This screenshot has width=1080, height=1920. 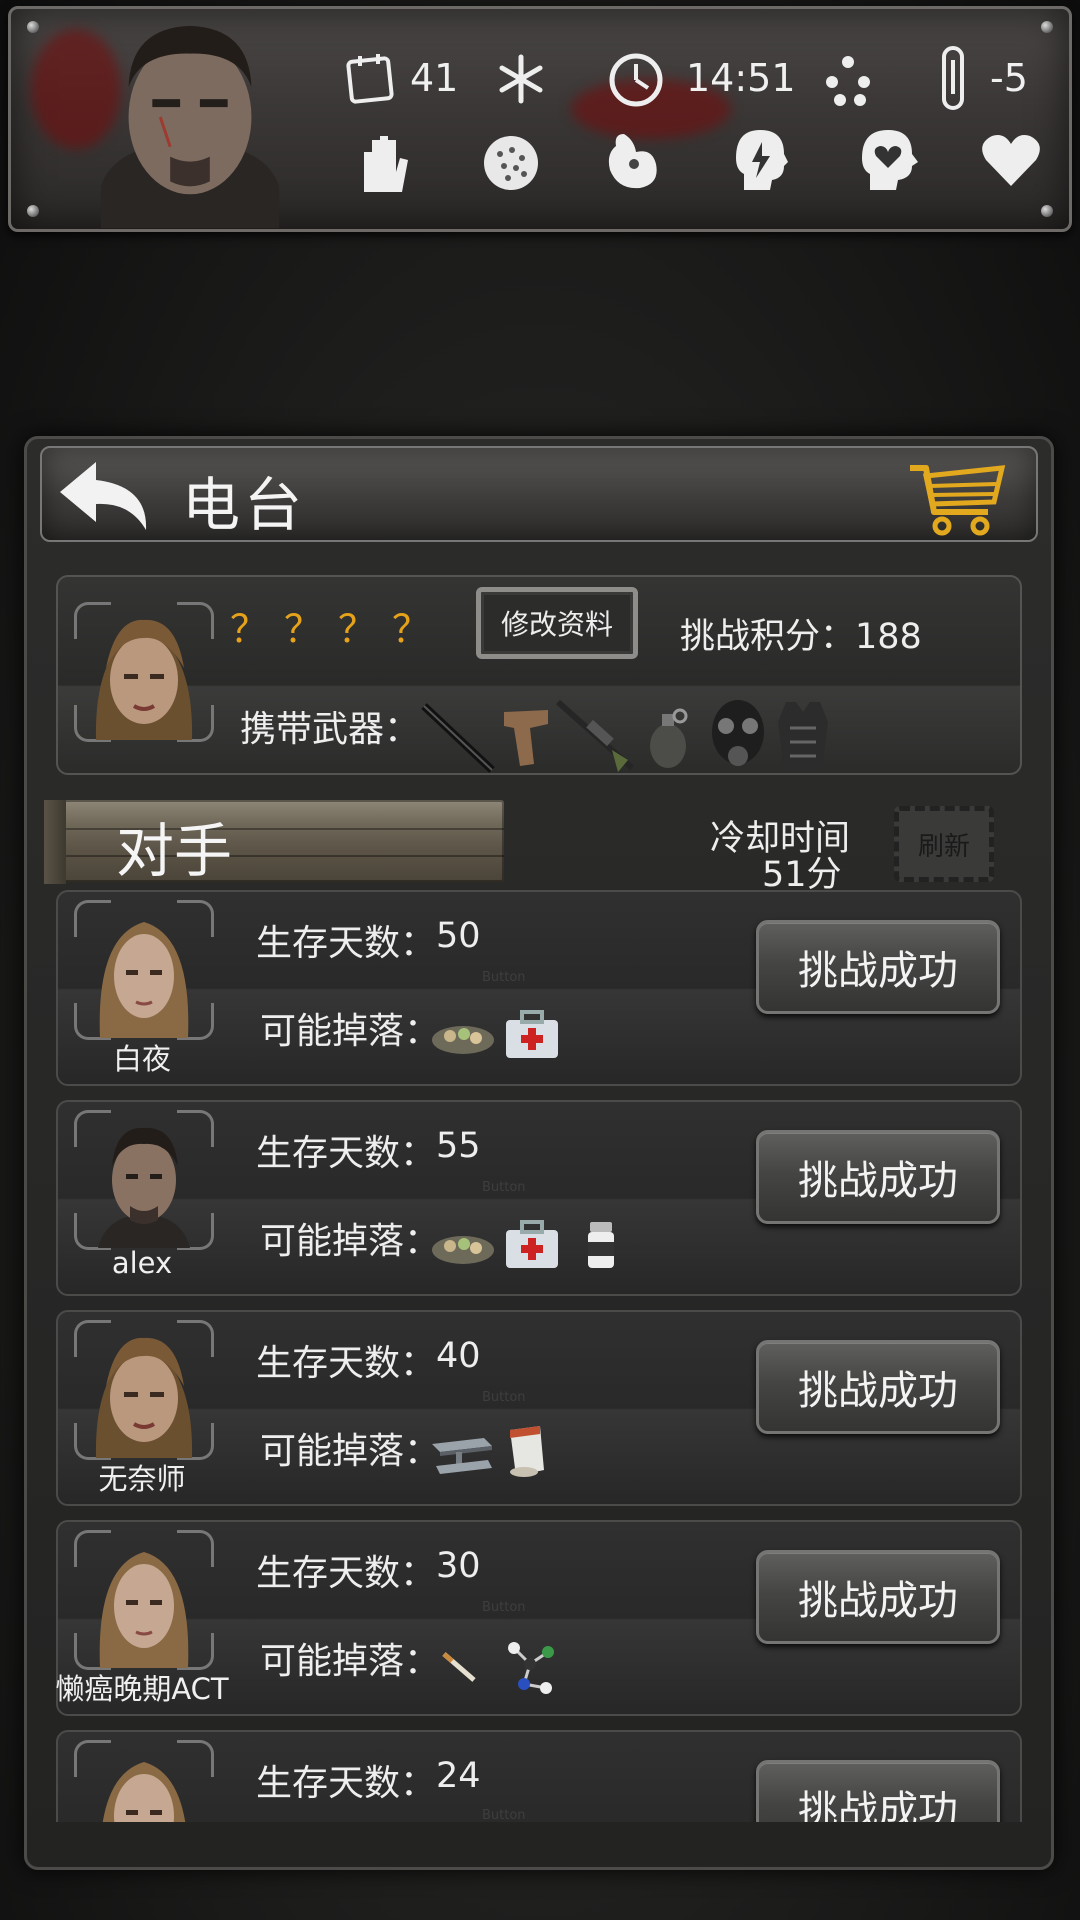 I want to click on hand-icon, so click(x=384, y=163).